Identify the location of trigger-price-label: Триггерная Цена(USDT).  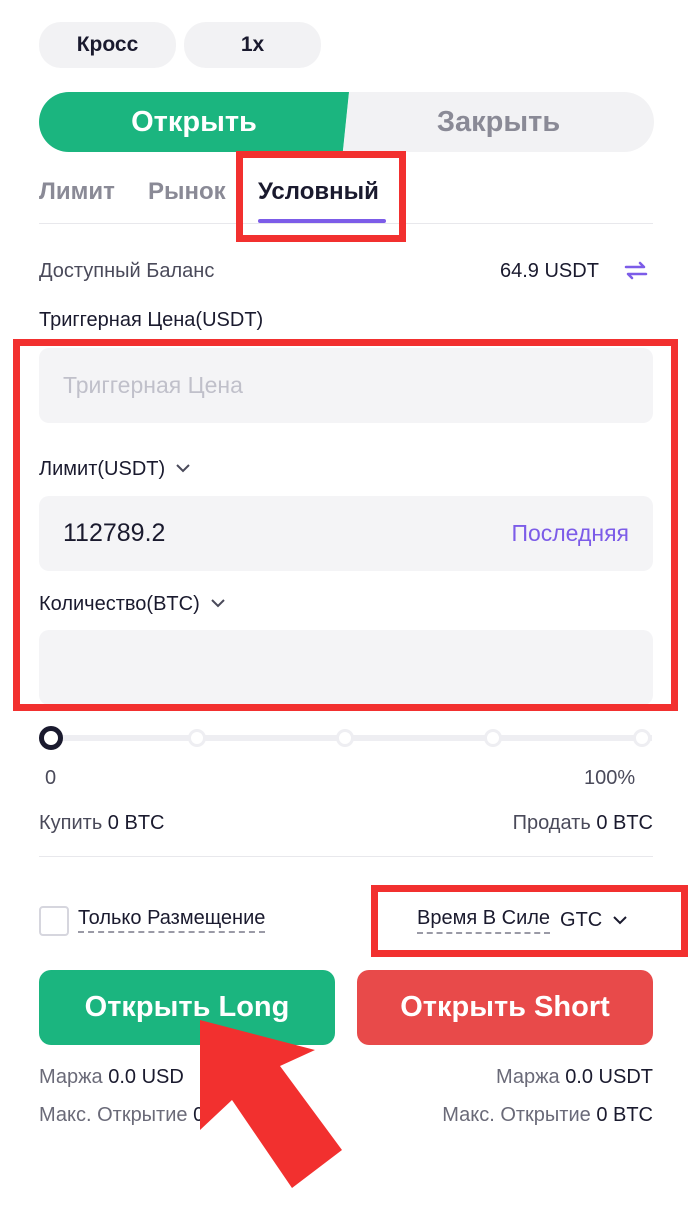
(151, 320).